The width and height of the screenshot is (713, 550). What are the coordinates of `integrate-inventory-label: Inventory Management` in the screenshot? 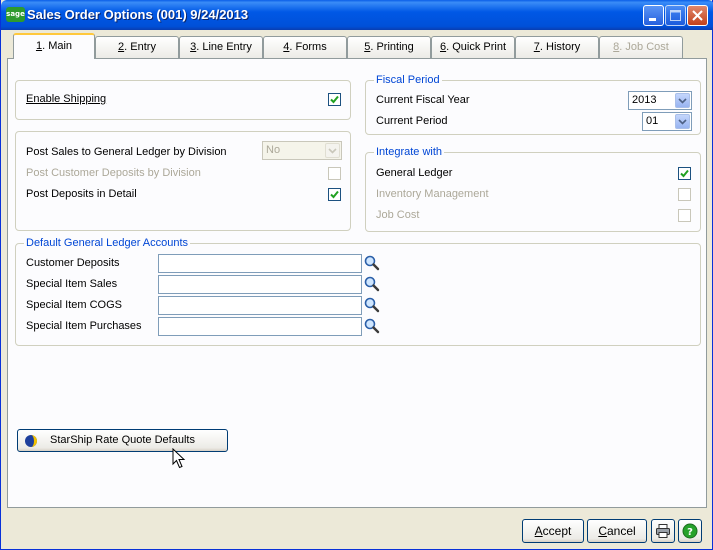 It's located at (432, 194).